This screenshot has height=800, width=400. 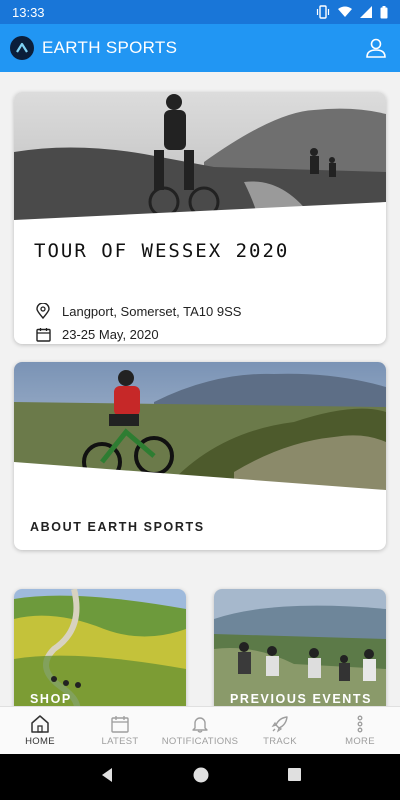 What do you see at coordinates (280, 741) in the screenshot?
I see `nav-track-label: TRACK` at bounding box center [280, 741].